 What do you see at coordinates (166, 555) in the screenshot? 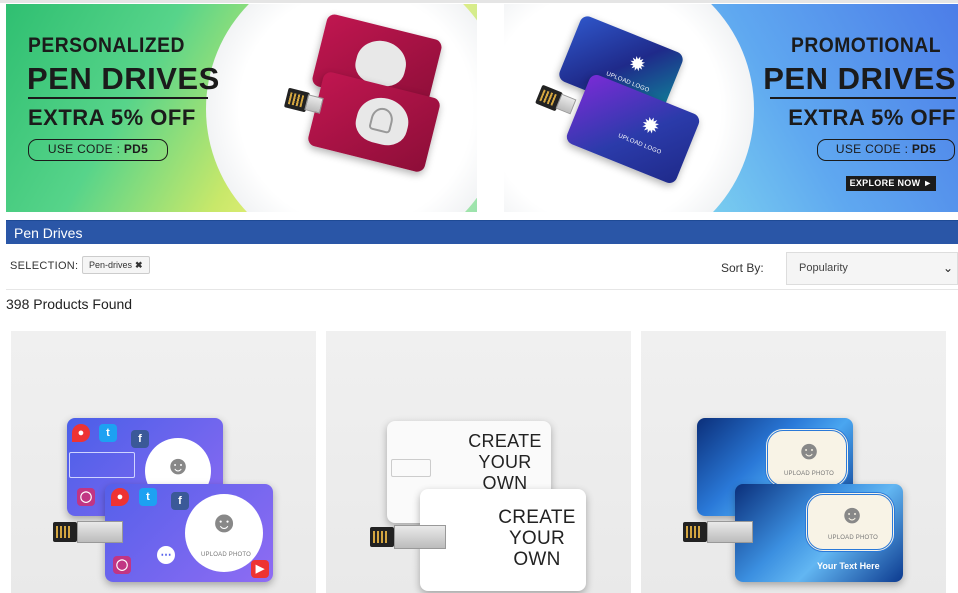
I see `chat-bubble-icon: ⋯` at bounding box center [166, 555].